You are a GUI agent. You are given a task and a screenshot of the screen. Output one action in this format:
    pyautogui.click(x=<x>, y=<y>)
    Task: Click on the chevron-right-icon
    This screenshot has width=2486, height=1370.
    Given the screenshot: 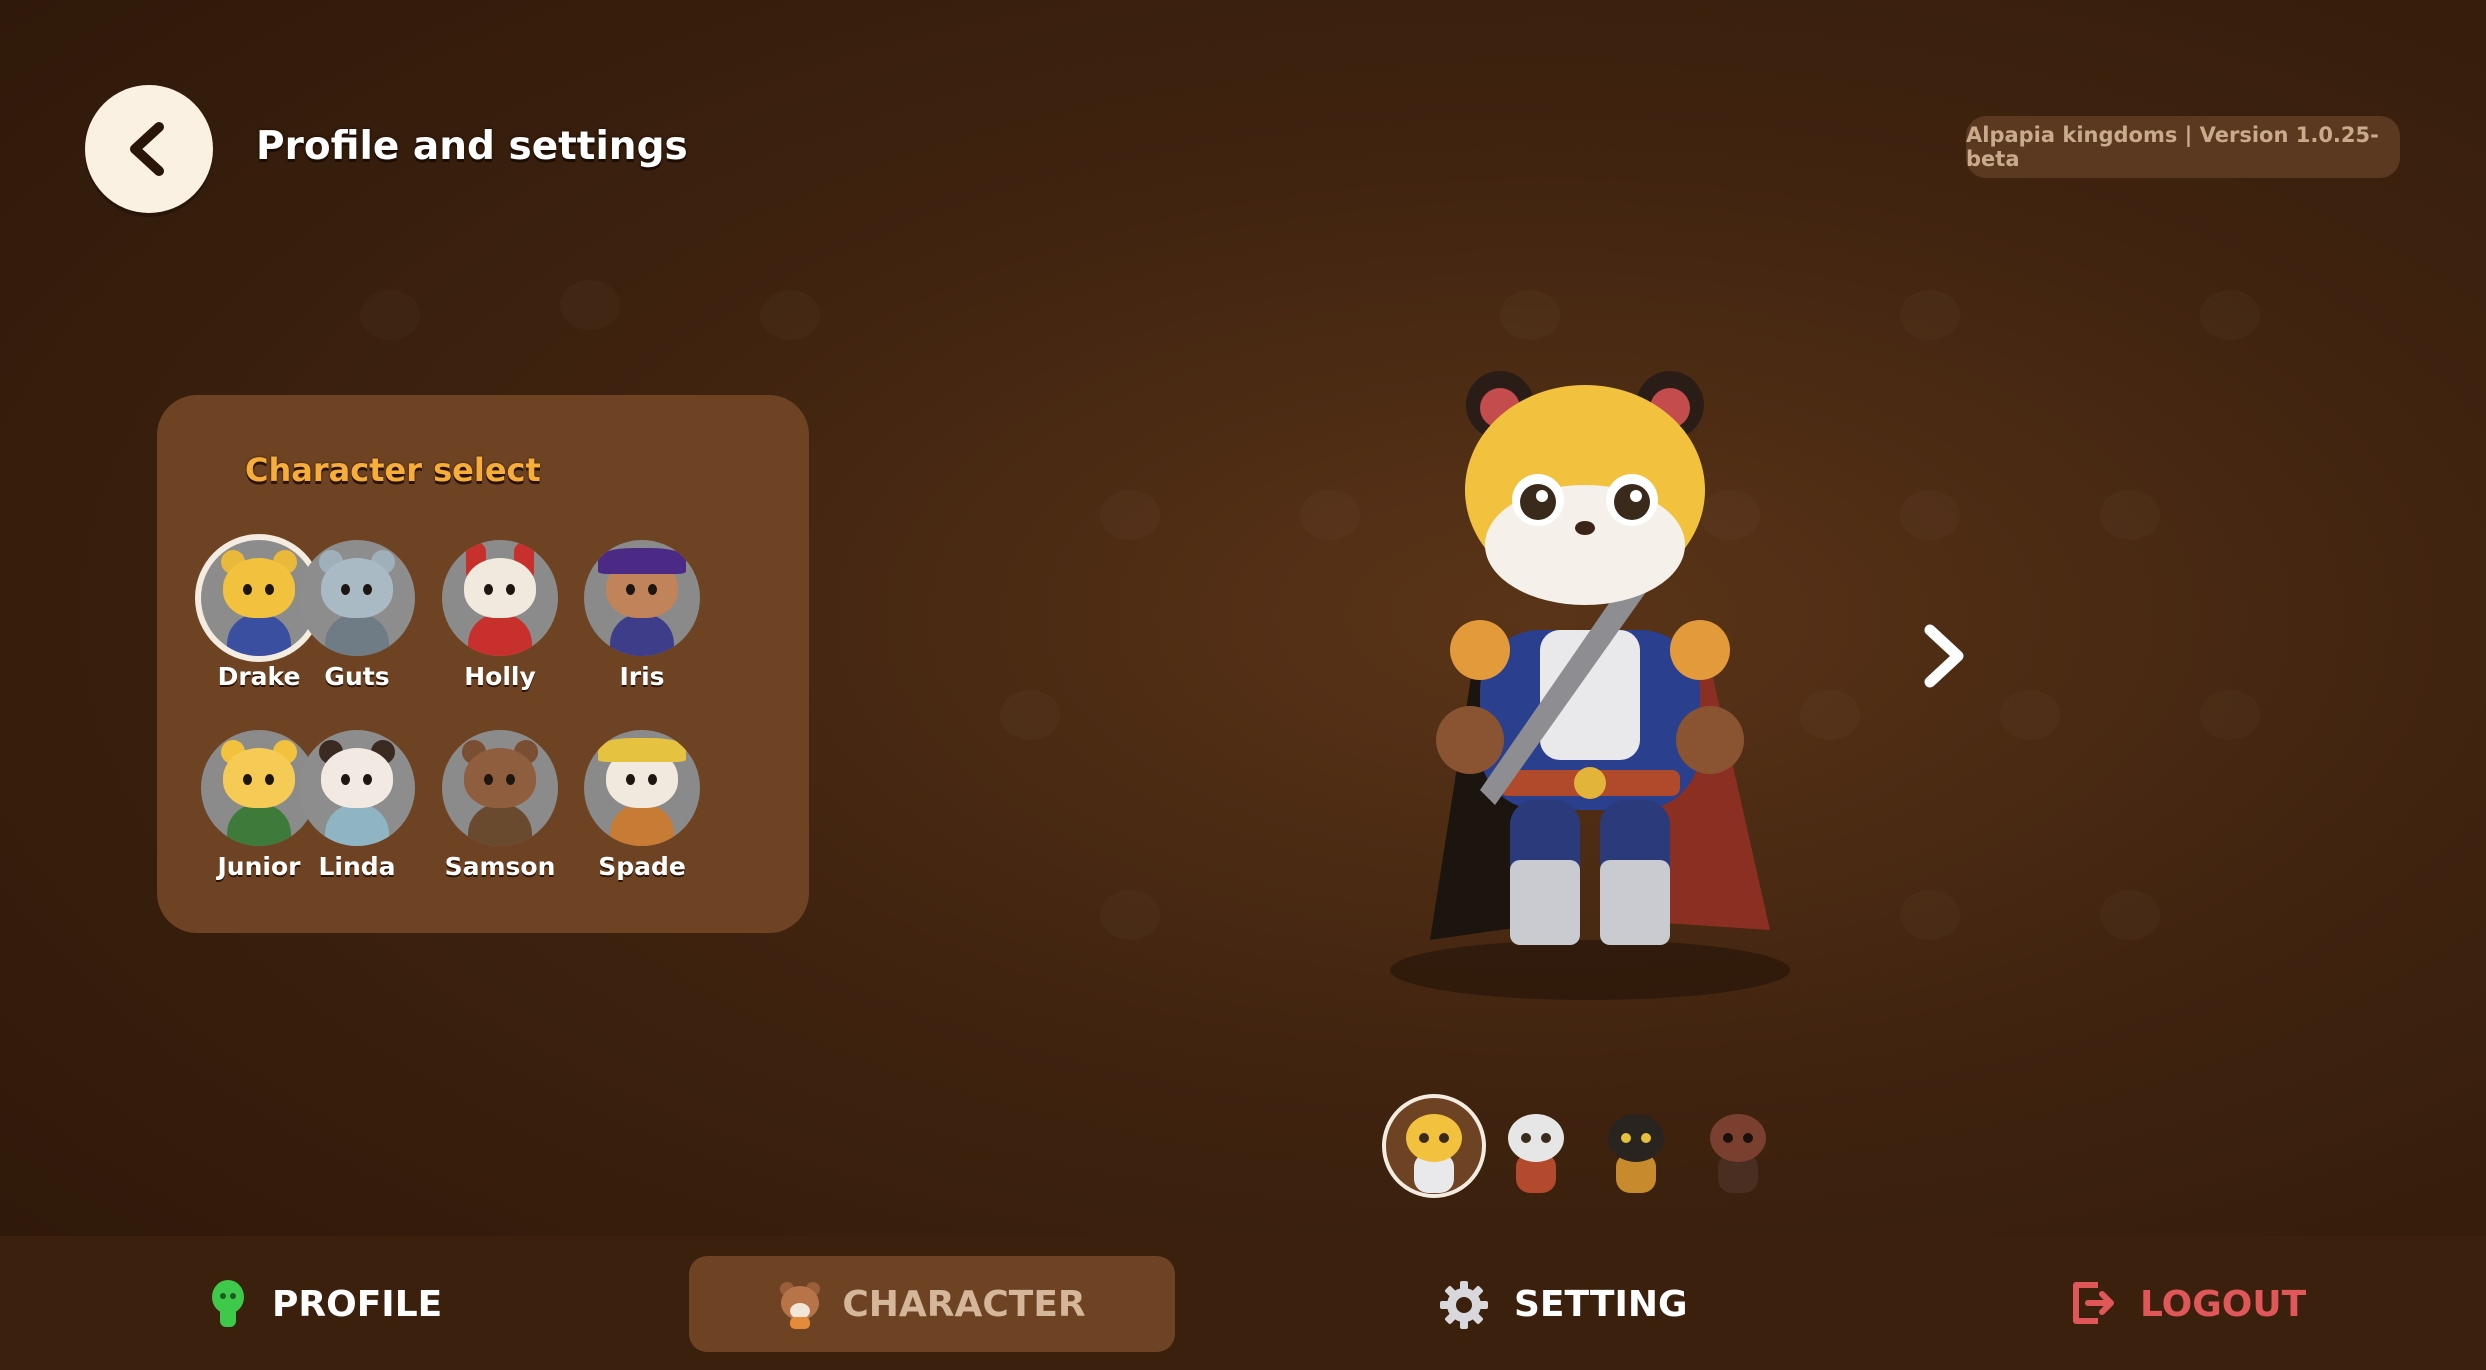 What is the action you would take?
    pyautogui.click(x=1944, y=656)
    